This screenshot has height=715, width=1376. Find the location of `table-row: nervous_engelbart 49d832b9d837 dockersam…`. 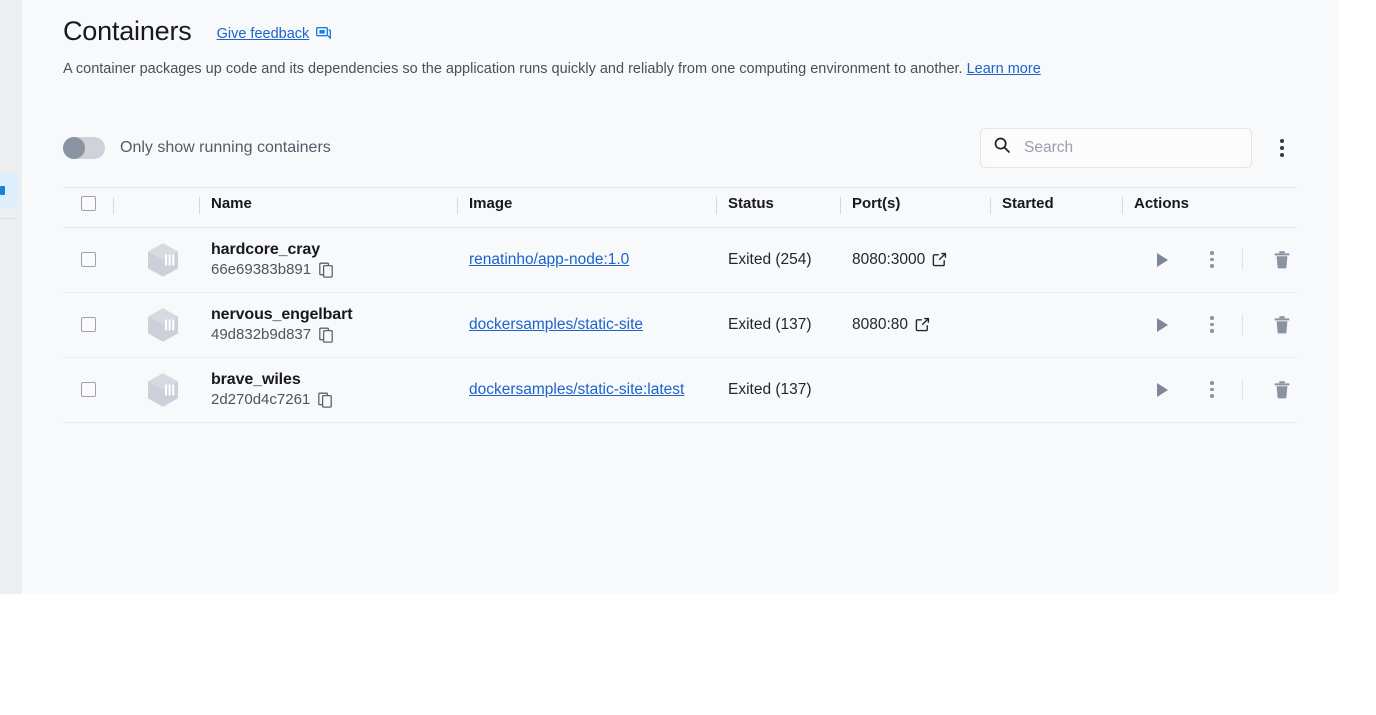

table-row: nervous_engelbart 49d832b9d837 dockersam… is located at coordinates (680, 325).